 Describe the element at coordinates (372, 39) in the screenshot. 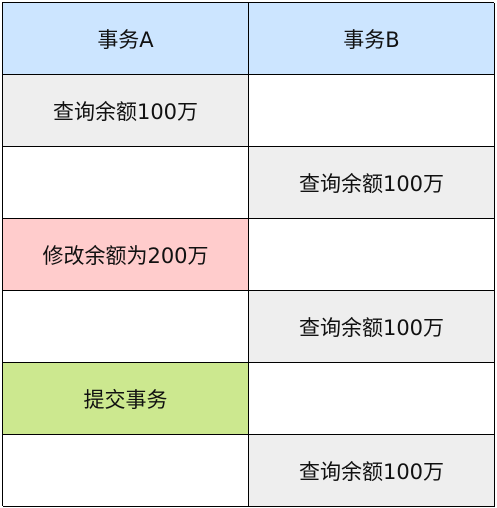

I see `header-transaction-b: 事务B` at that location.